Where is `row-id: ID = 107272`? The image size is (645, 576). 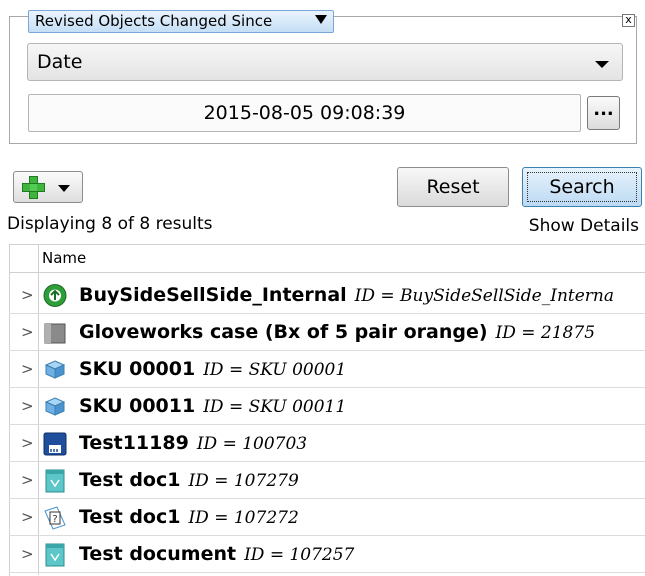 row-id: ID = 107272 is located at coordinates (243, 518).